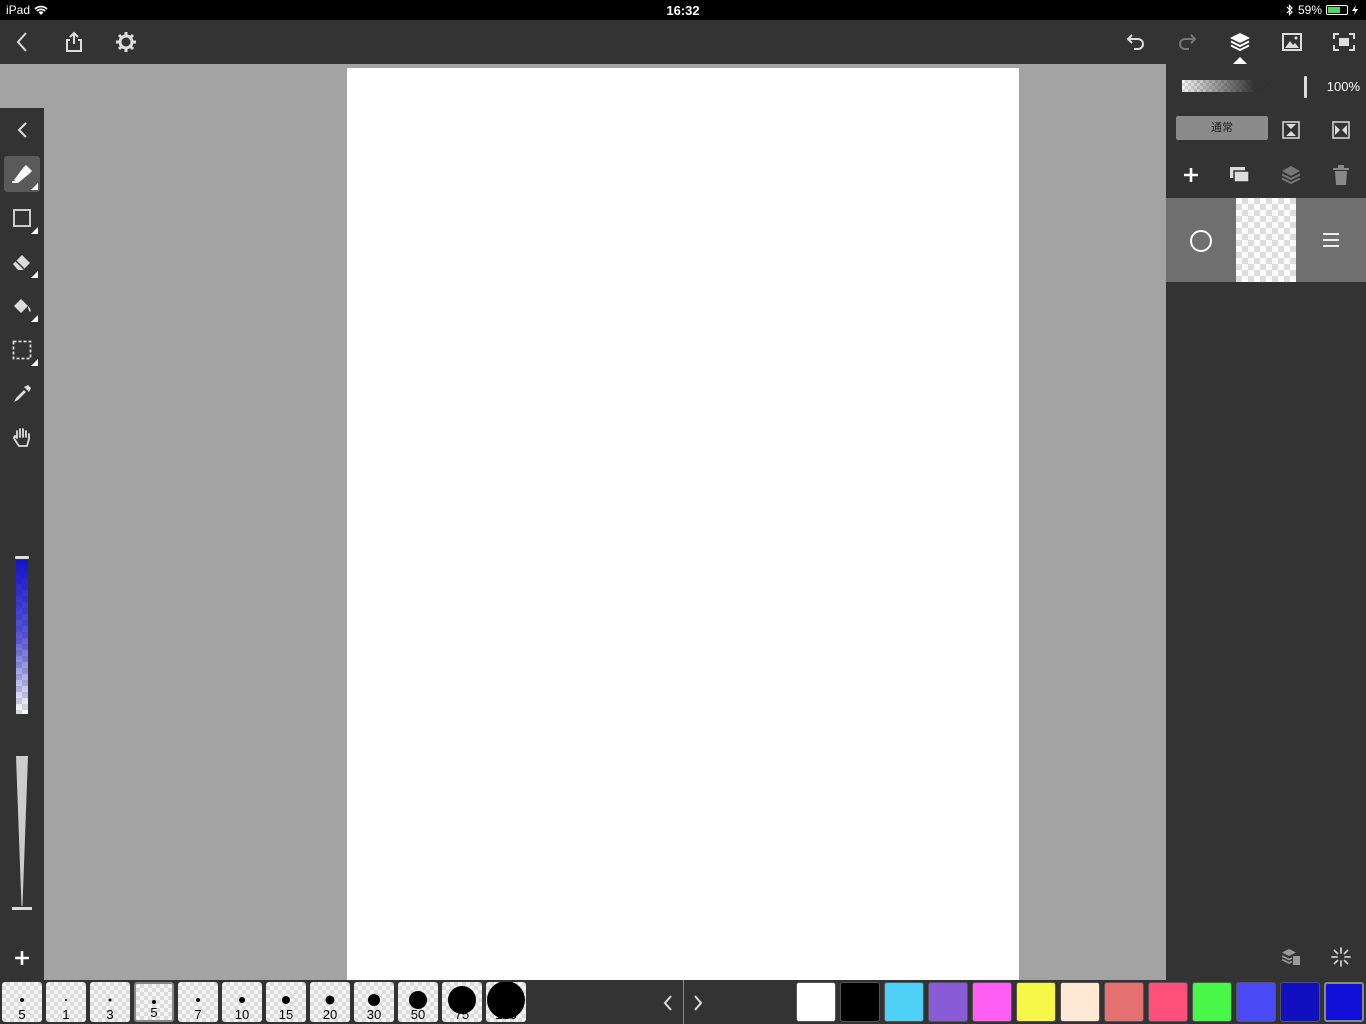 The image size is (1366, 1024). What do you see at coordinates (22, 262) in the screenshot?
I see `eraser-icon` at bounding box center [22, 262].